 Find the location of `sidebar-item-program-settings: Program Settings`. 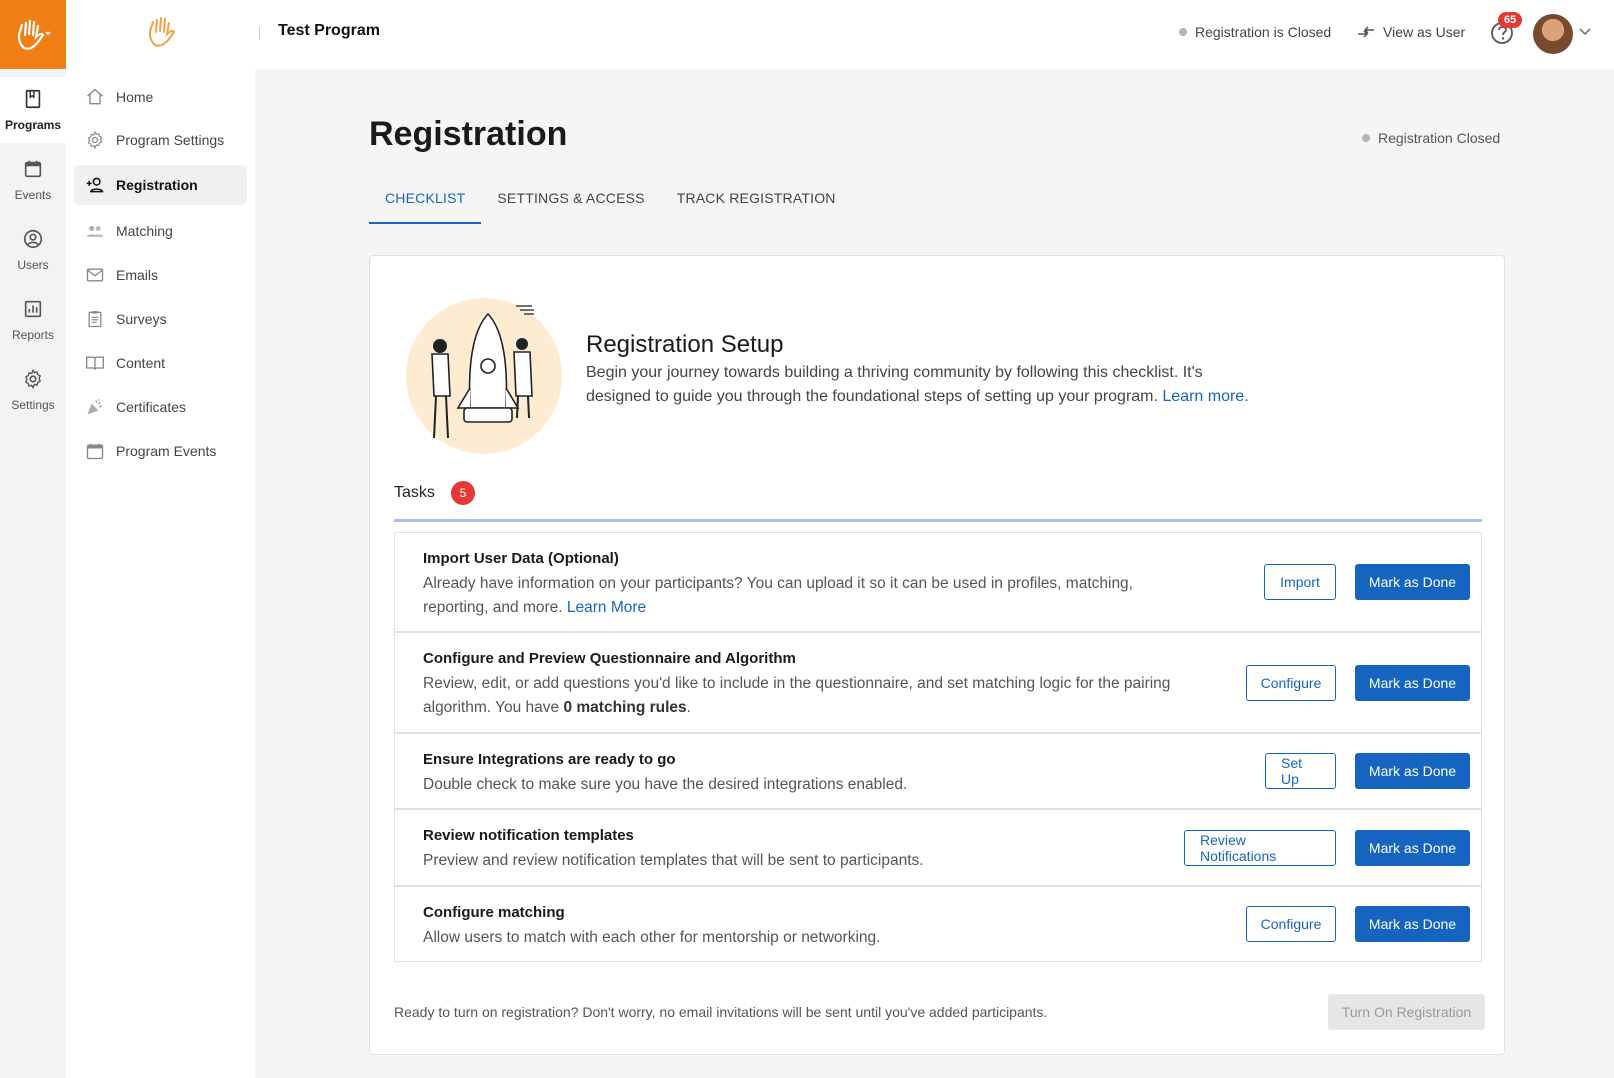

sidebar-item-program-settings: Program Settings is located at coordinates (160, 140).